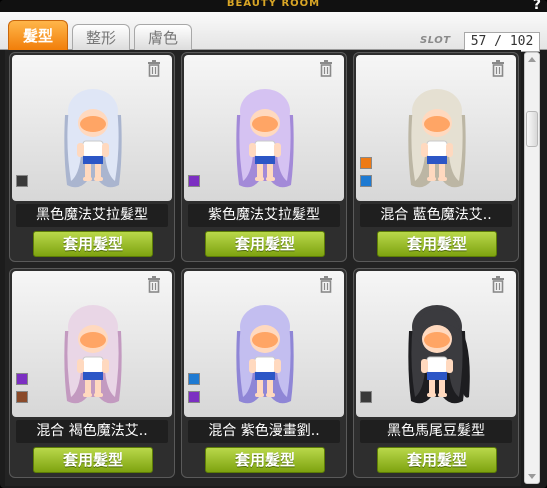 The image size is (547, 488). I want to click on title-bar: BEAUTY ROOM ?, so click(273, 6).